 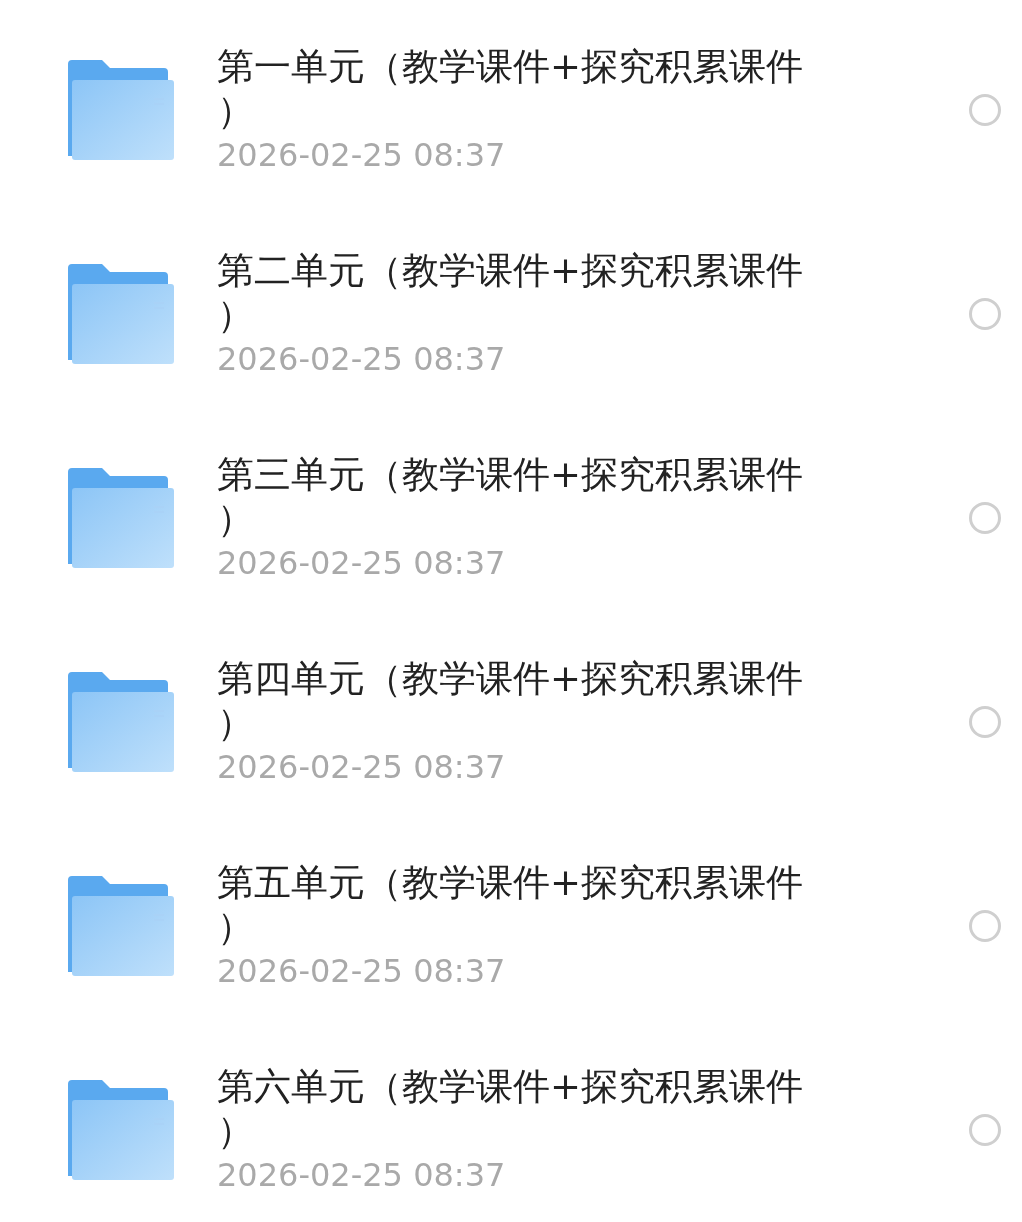 What do you see at coordinates (510, 497) in the screenshot?
I see `folder-name: 第三单元（教学课件+探究积累课件）` at bounding box center [510, 497].